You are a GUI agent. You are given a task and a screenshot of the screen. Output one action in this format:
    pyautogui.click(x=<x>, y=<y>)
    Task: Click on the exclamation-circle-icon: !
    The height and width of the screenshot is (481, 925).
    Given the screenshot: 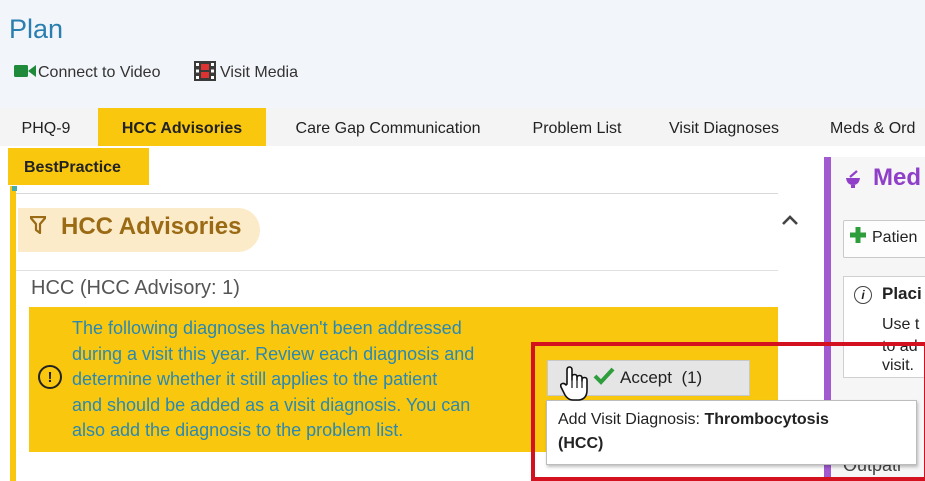 What is the action you would take?
    pyautogui.click(x=50, y=377)
    